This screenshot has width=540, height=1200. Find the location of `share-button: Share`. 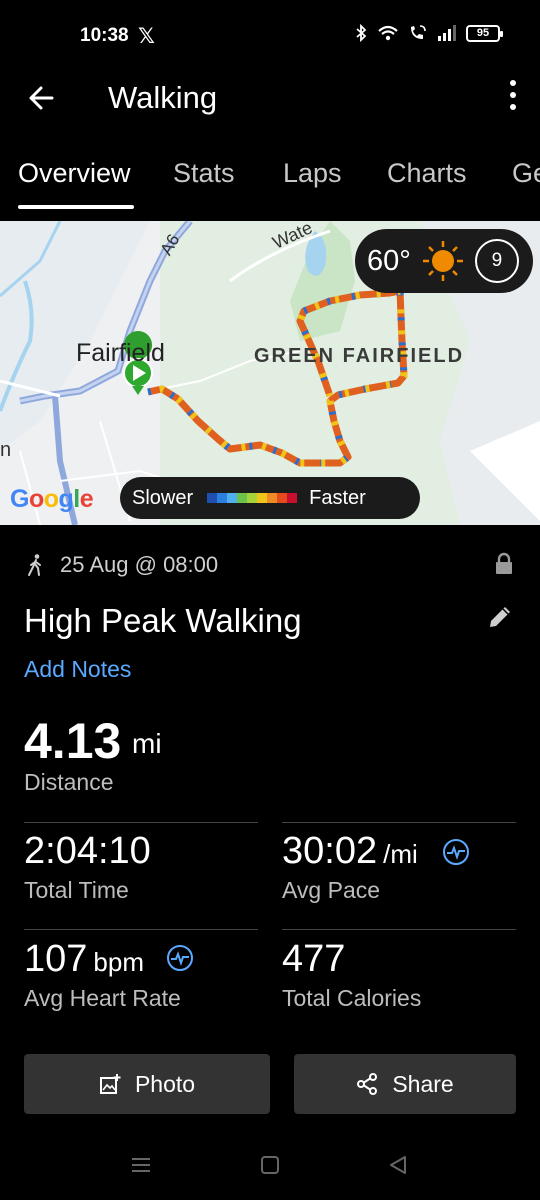

share-button: Share is located at coordinates (405, 1084).